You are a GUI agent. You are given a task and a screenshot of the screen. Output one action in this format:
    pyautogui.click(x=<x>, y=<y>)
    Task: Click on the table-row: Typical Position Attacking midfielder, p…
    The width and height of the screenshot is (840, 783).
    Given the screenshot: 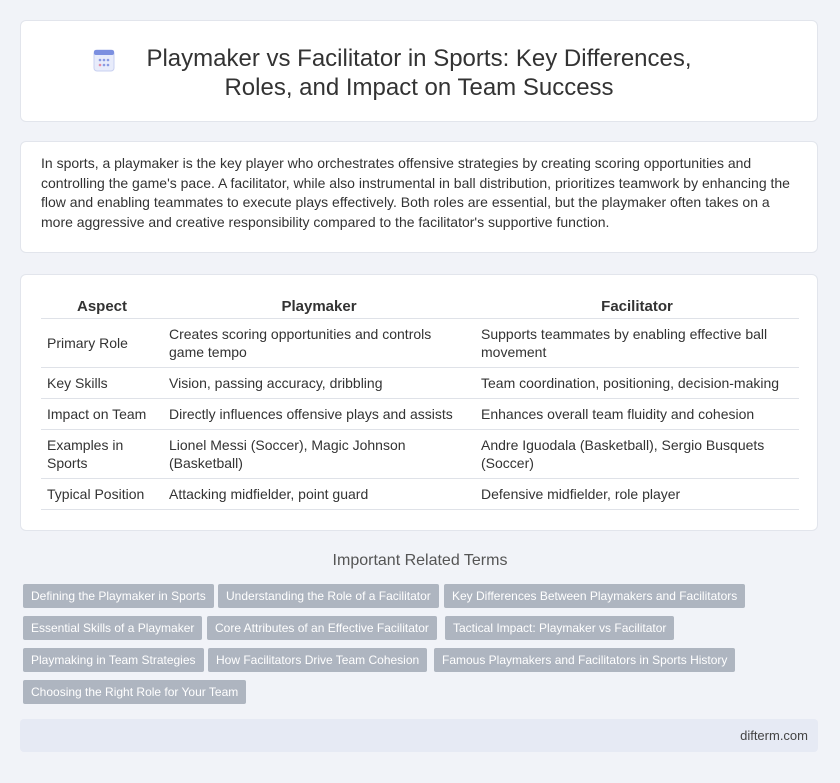 What is the action you would take?
    pyautogui.click(x=420, y=494)
    